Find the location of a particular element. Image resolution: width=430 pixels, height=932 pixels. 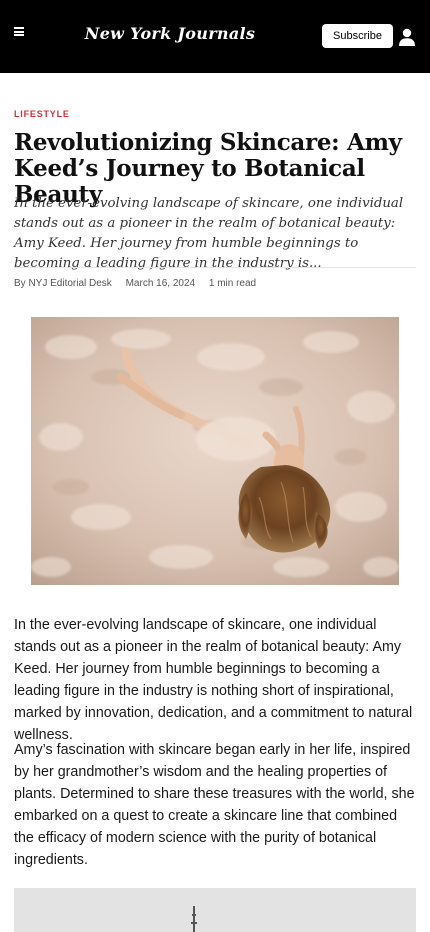

site-header: New York Journals Subscribe is located at coordinates (215, 36).